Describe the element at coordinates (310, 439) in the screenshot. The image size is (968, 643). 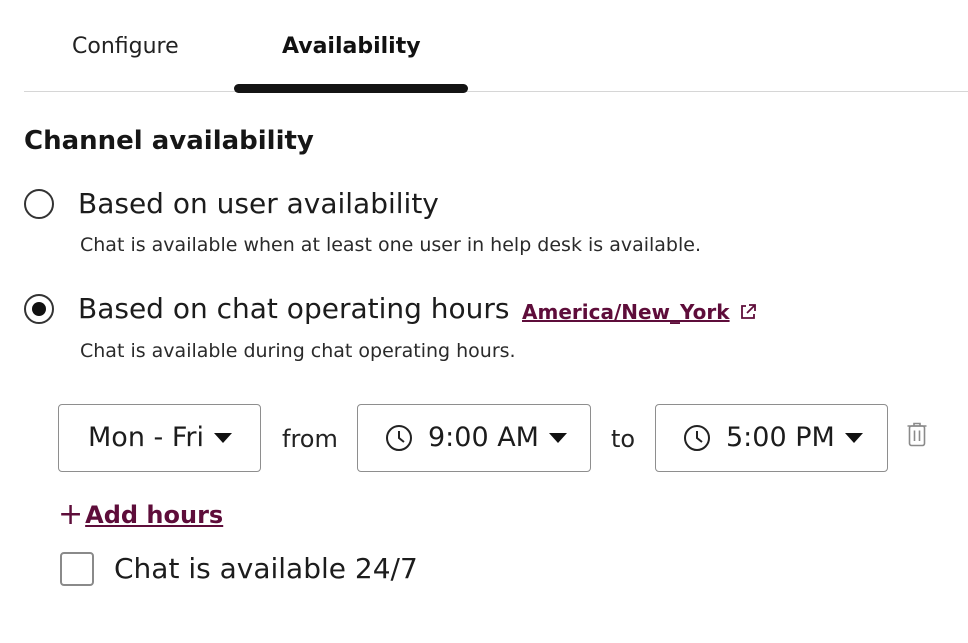
I see `from-label: from` at that location.